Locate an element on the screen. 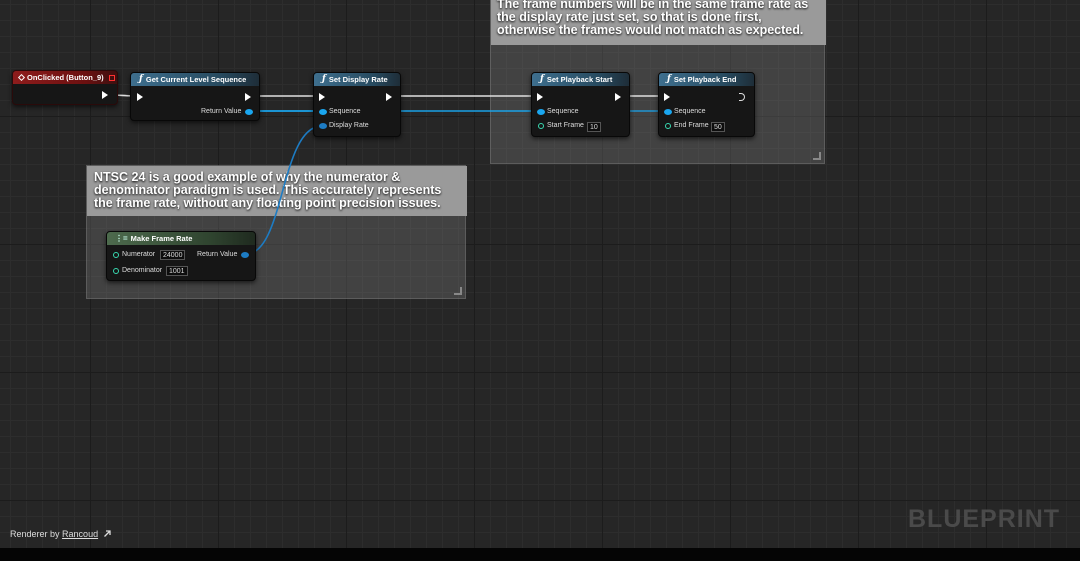 The height and width of the screenshot is (561, 1080). node-header: ƒ Get Current Level Sequence is located at coordinates (195, 79).